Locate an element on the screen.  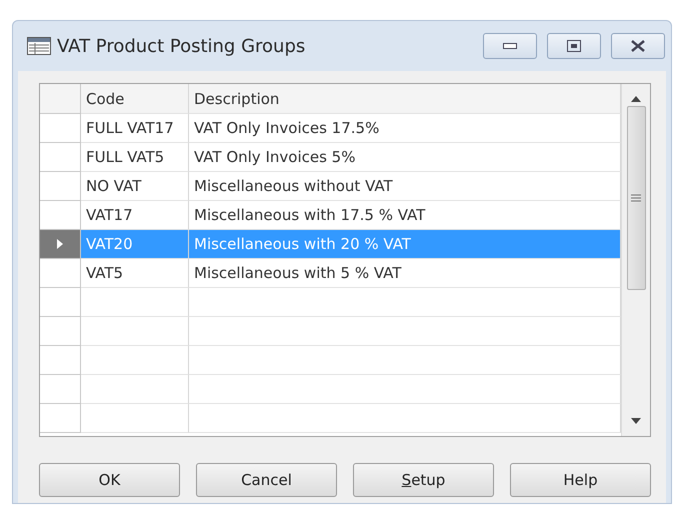
row-selector is located at coordinates (60, 244).